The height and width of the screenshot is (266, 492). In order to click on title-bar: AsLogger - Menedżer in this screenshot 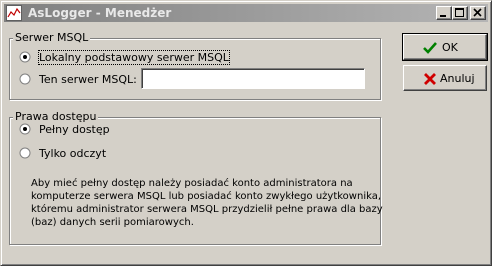, I will do `click(246, 13)`.